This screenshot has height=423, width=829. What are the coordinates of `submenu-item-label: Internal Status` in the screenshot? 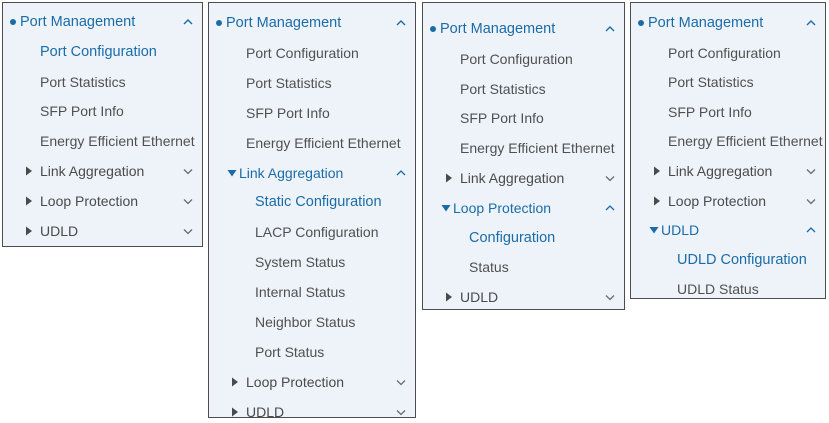 It's located at (300, 292).